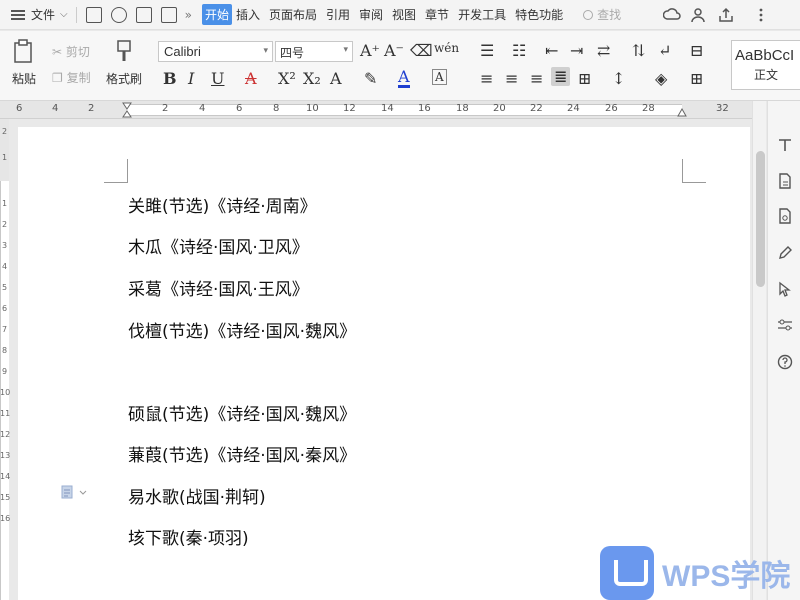  Describe the element at coordinates (785, 362) in the screenshot. I see `help-icon` at that location.